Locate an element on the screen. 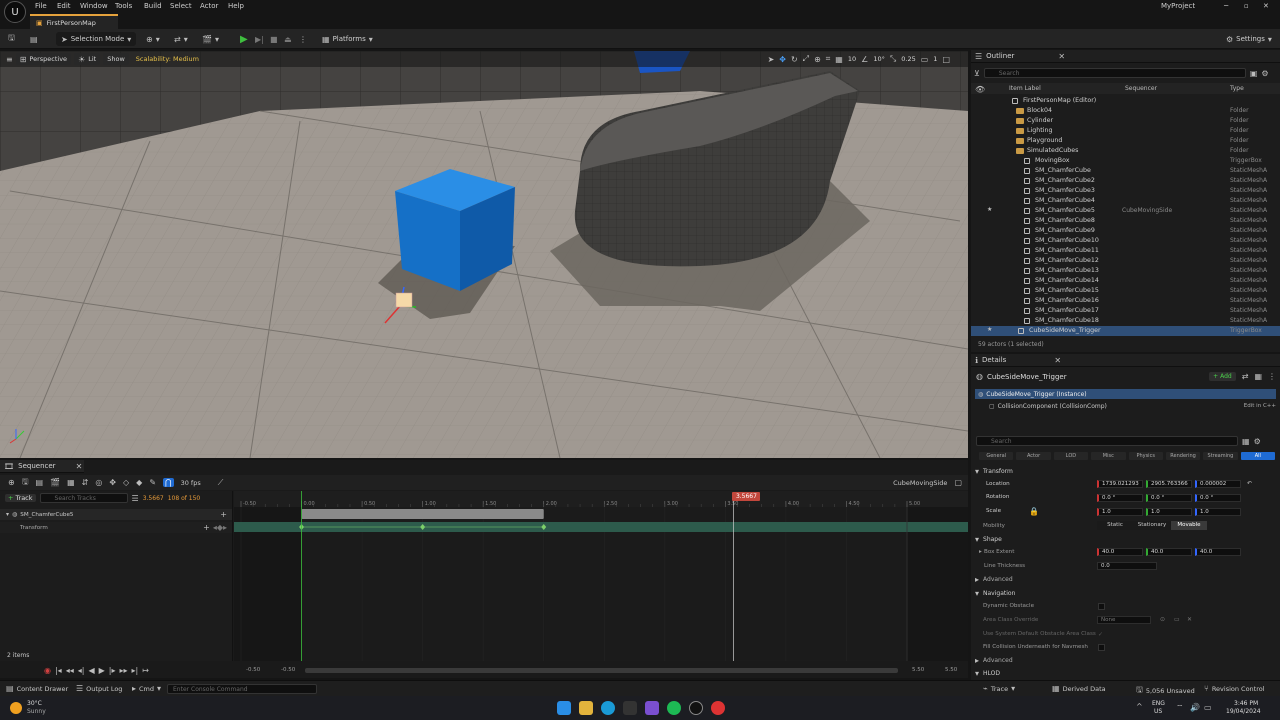 Image resolution: width=1280 pixels, height=720 pixels. notion-icon is located at coordinates (630, 708).